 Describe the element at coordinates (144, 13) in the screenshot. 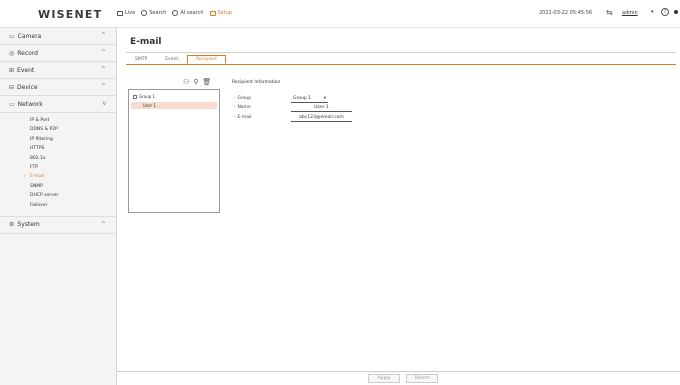

I see `search-icon` at that location.